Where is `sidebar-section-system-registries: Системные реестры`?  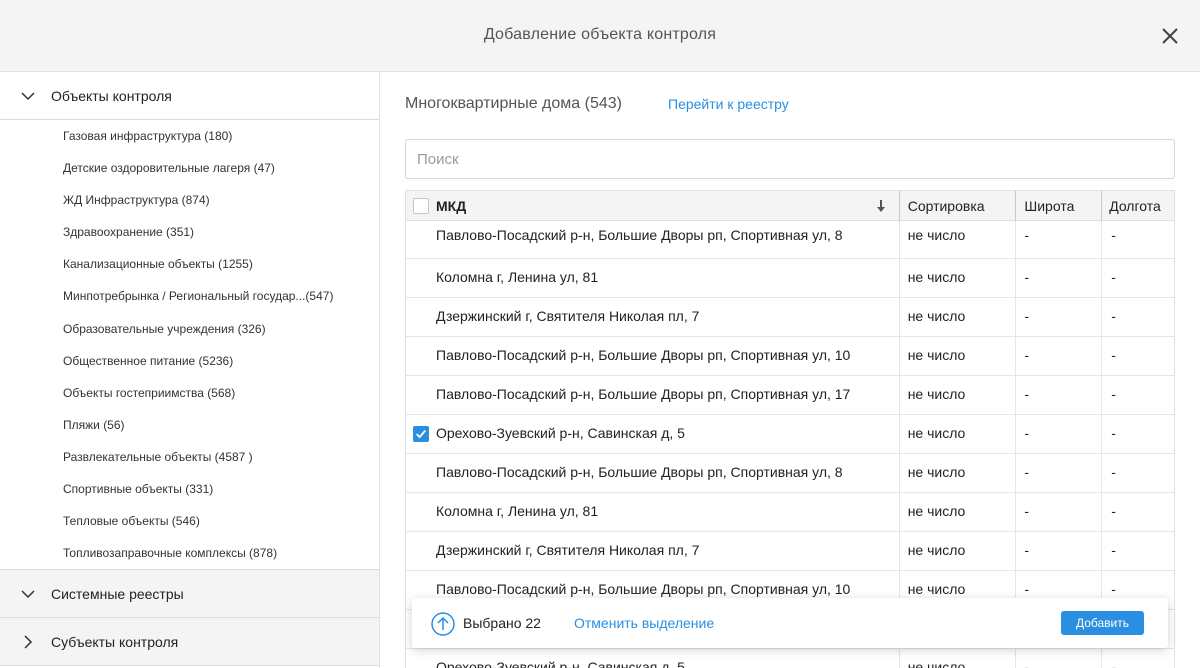 sidebar-section-system-registries: Системные реестры is located at coordinates (189, 594).